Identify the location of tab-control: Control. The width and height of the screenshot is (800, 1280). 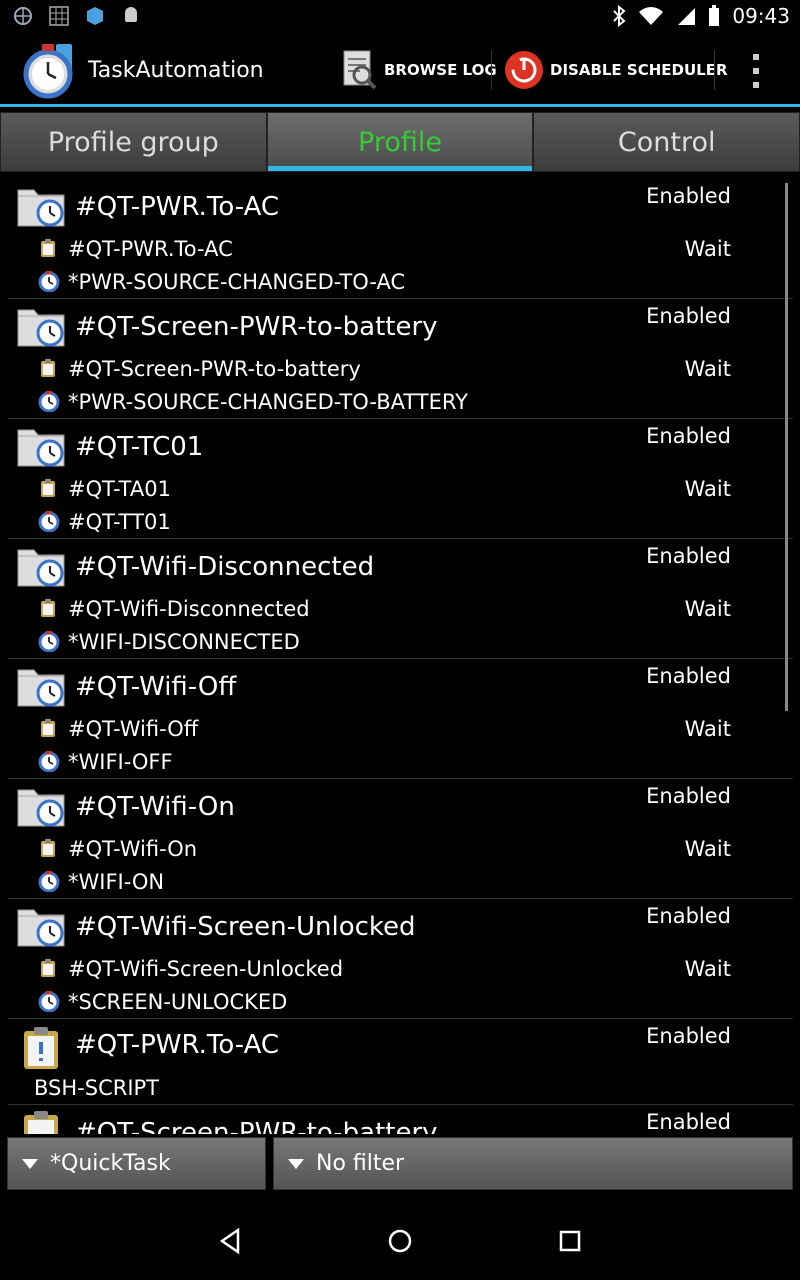
(666, 142).